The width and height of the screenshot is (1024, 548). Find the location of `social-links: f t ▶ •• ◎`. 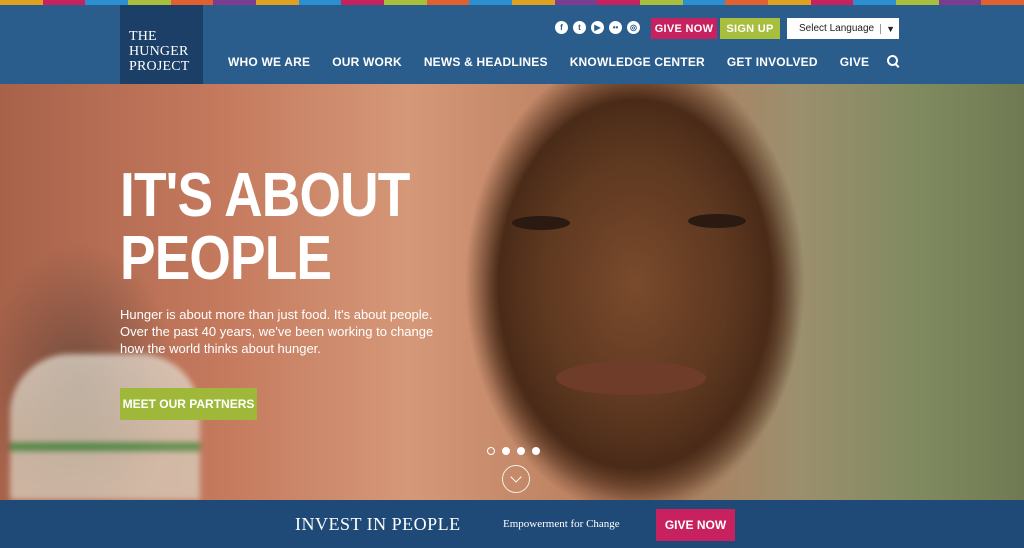

social-links: f t ▶ •• ◎ is located at coordinates (597, 27).